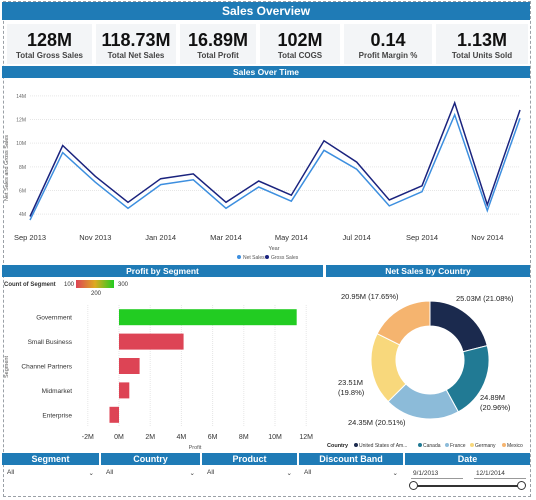 Image resolution: width=536 pixels, height=500 pixels. I want to click on slider-track, so click(467, 486).